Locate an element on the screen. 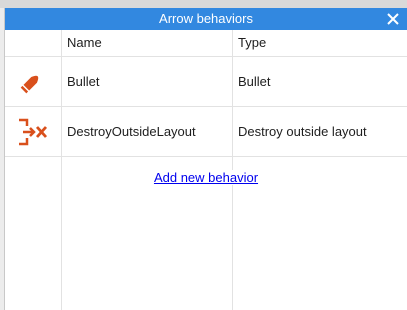 The image size is (407, 310). destroy-outside-layout-icon is located at coordinates (33, 132).